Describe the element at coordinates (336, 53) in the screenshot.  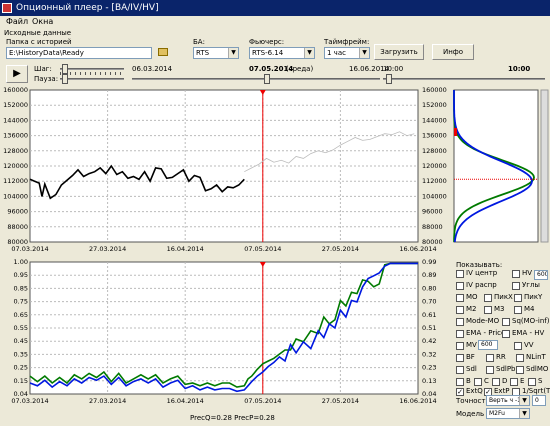
I see `timeframe-value: 1 час` at that location.